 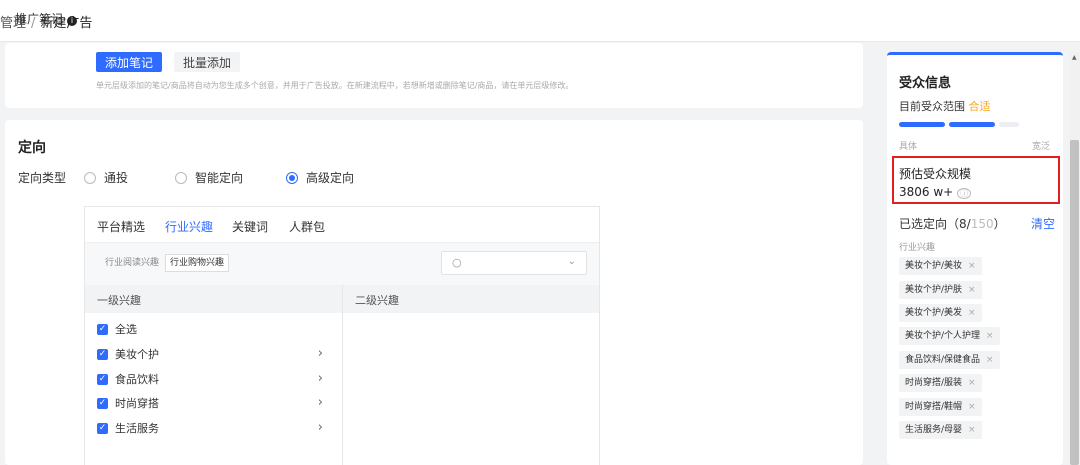 I want to click on segment-reading-interest: 行业阅读兴趣, so click(x=132, y=263).